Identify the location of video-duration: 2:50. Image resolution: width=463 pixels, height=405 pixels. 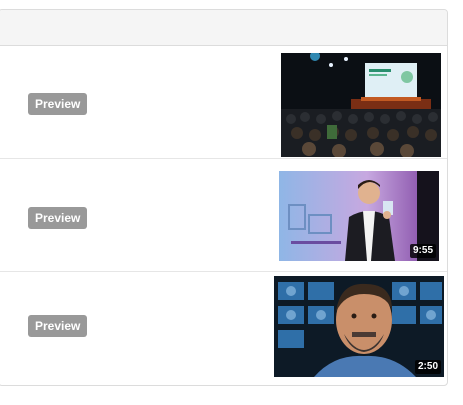
(427, 367).